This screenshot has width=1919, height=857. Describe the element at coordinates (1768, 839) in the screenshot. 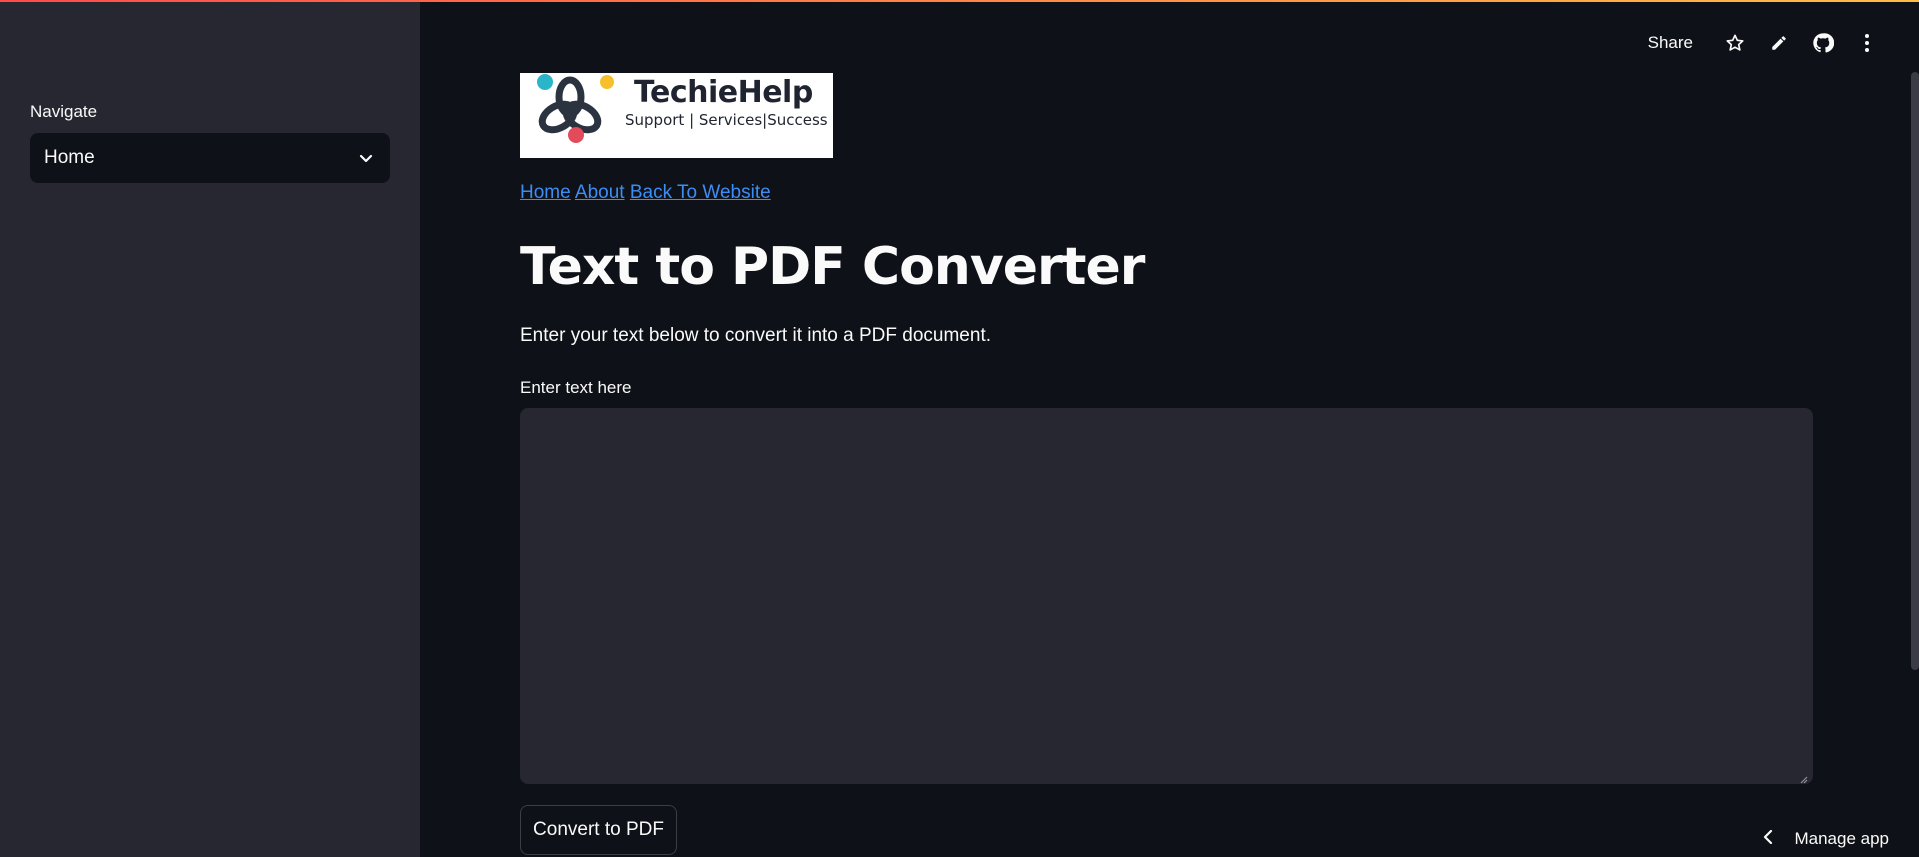

I see `chevron-left-icon` at that location.